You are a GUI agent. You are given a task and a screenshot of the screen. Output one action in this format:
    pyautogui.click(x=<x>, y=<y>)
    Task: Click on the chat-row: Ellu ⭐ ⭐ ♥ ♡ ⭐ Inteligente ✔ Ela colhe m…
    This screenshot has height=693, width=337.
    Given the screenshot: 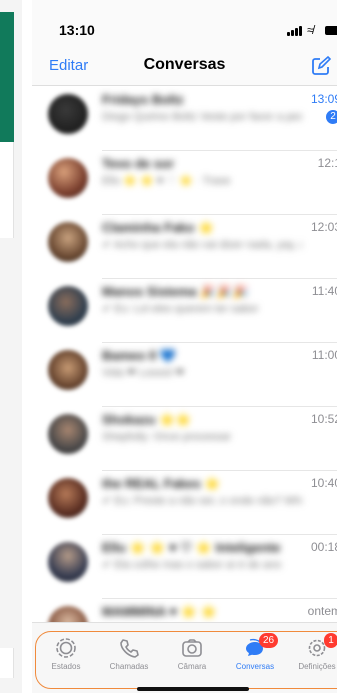 What is the action you would take?
    pyautogui.click(x=184, y=566)
    